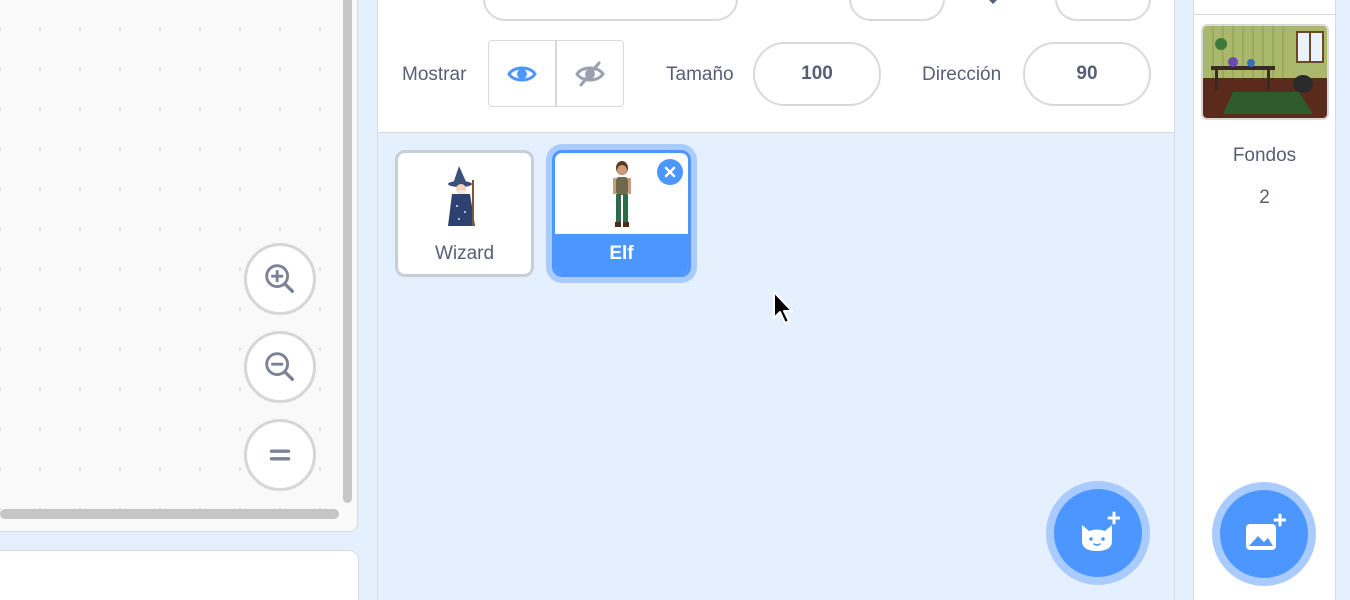 The image size is (1350, 600). I want to click on hide-sprite-button, so click(589, 73).